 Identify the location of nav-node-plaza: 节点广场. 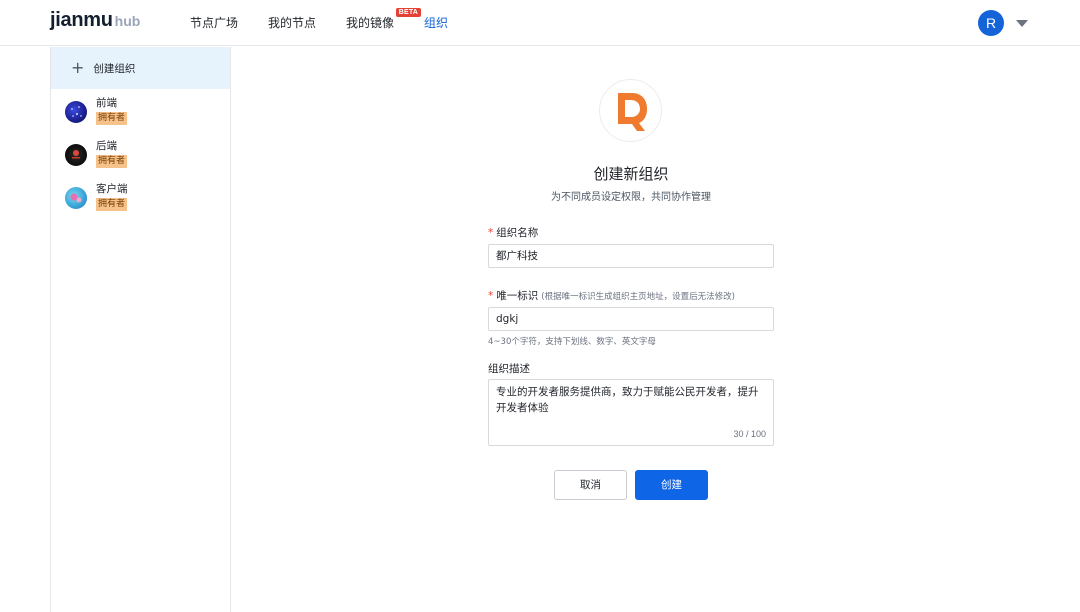
(214, 22).